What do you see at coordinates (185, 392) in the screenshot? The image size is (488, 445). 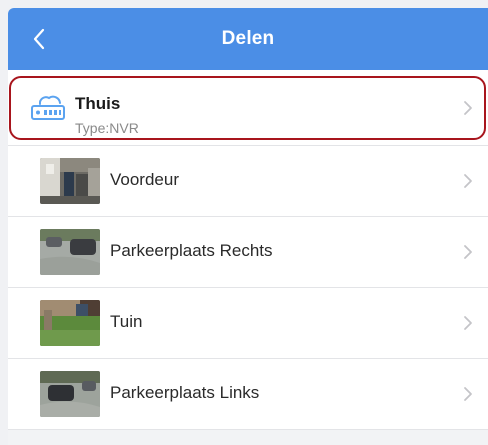 I see `camera-name: Parkeerplaats Links` at bounding box center [185, 392].